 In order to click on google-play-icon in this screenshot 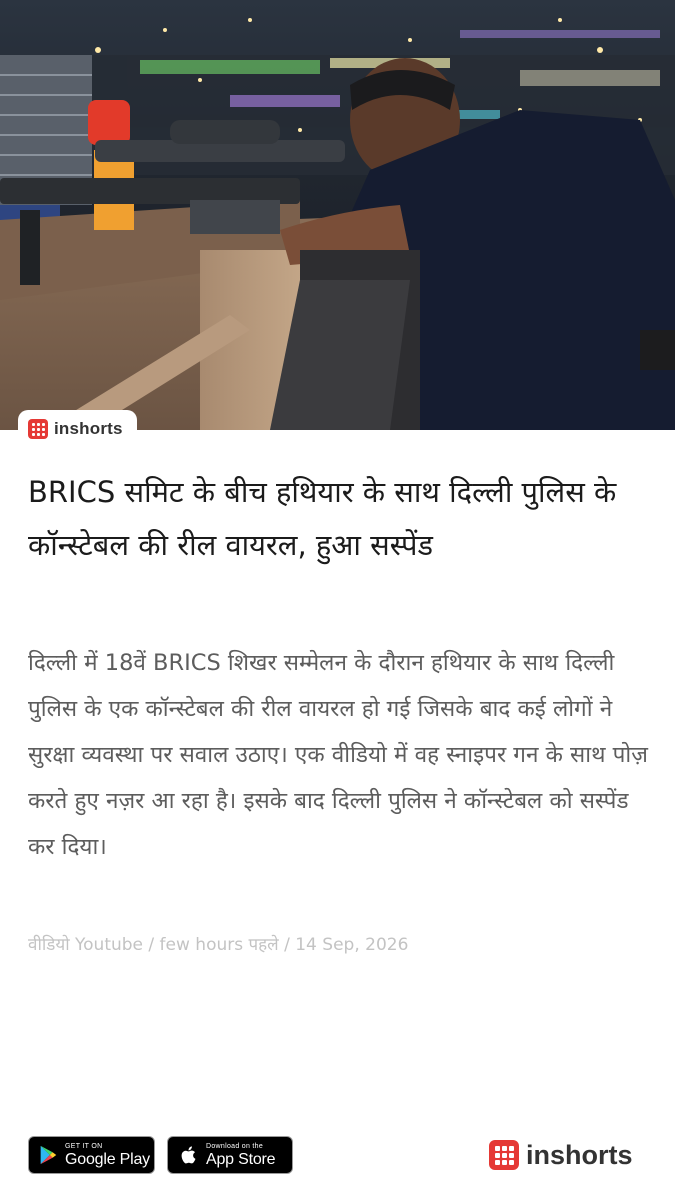, I will do `click(48, 1155)`.